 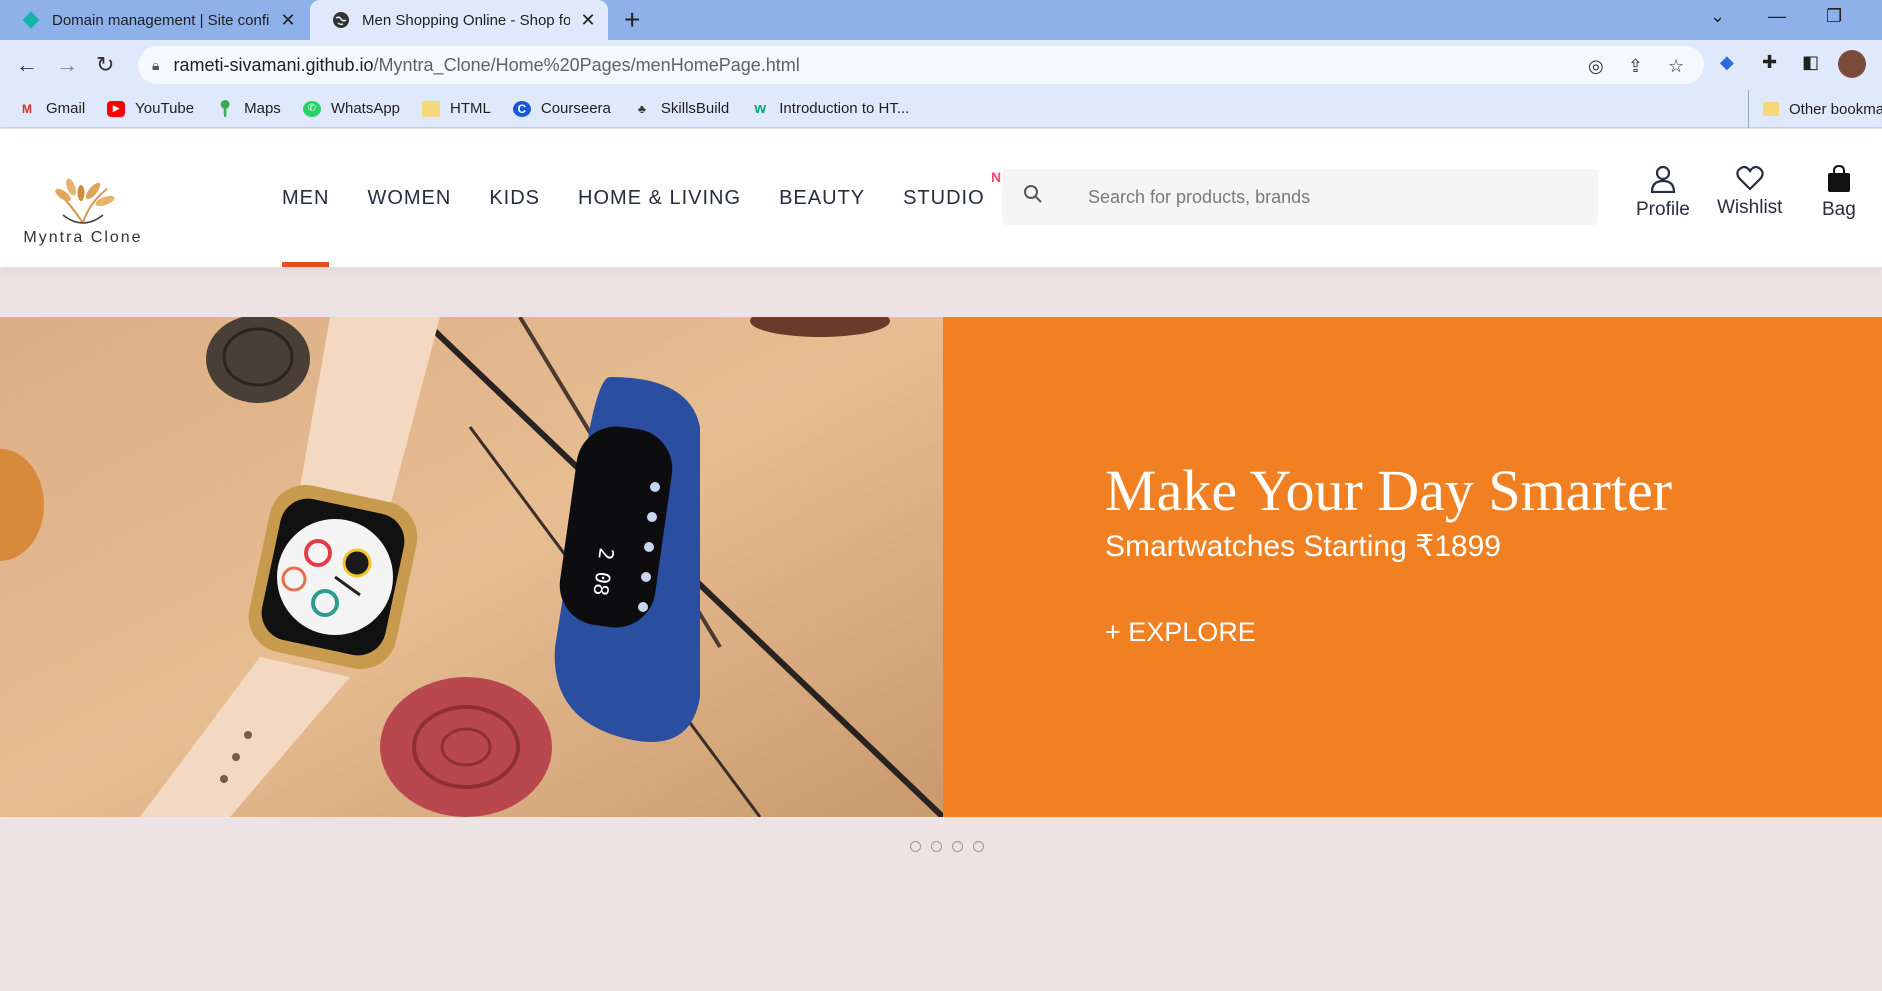 I want to click on banner-title: Make Your Day Smarter, so click(x=1389, y=490).